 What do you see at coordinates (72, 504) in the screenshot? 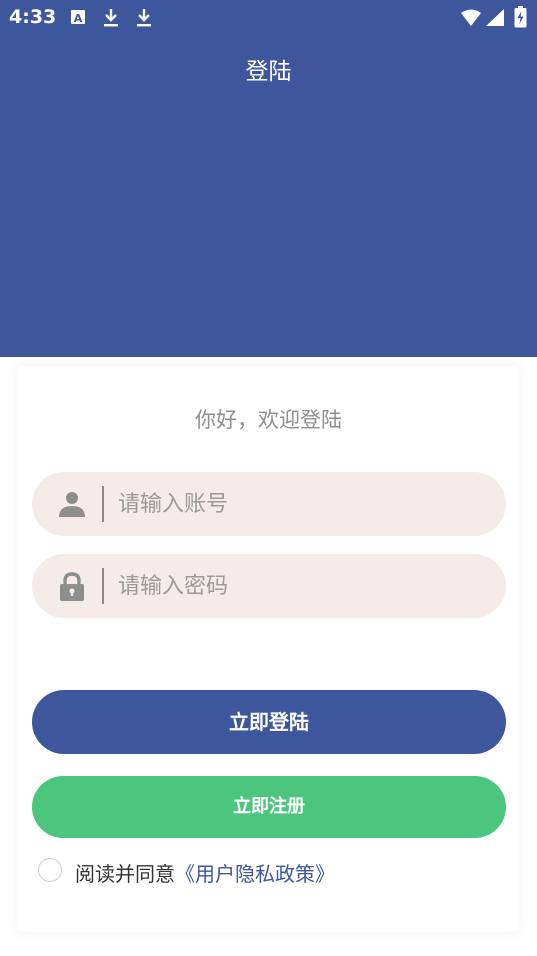
I see `user-icon` at bounding box center [72, 504].